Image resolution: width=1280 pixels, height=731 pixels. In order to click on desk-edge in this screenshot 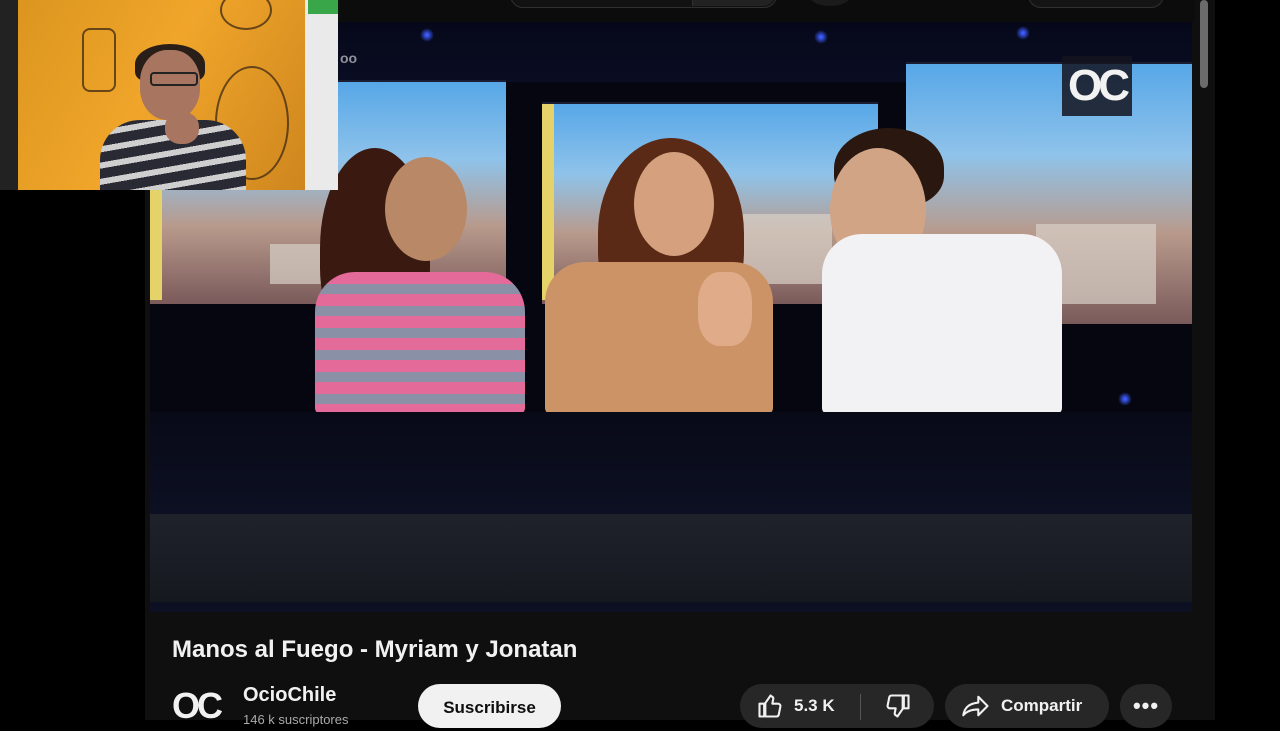, I will do `click(671, 607)`.